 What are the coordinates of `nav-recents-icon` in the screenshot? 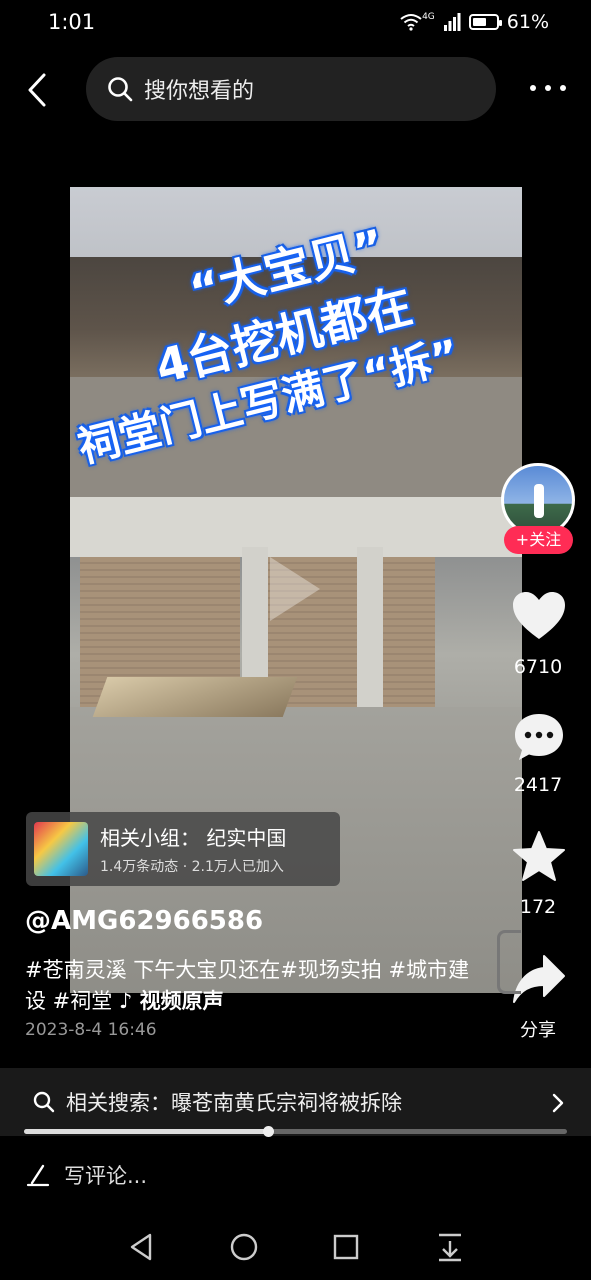 It's located at (346, 1247).